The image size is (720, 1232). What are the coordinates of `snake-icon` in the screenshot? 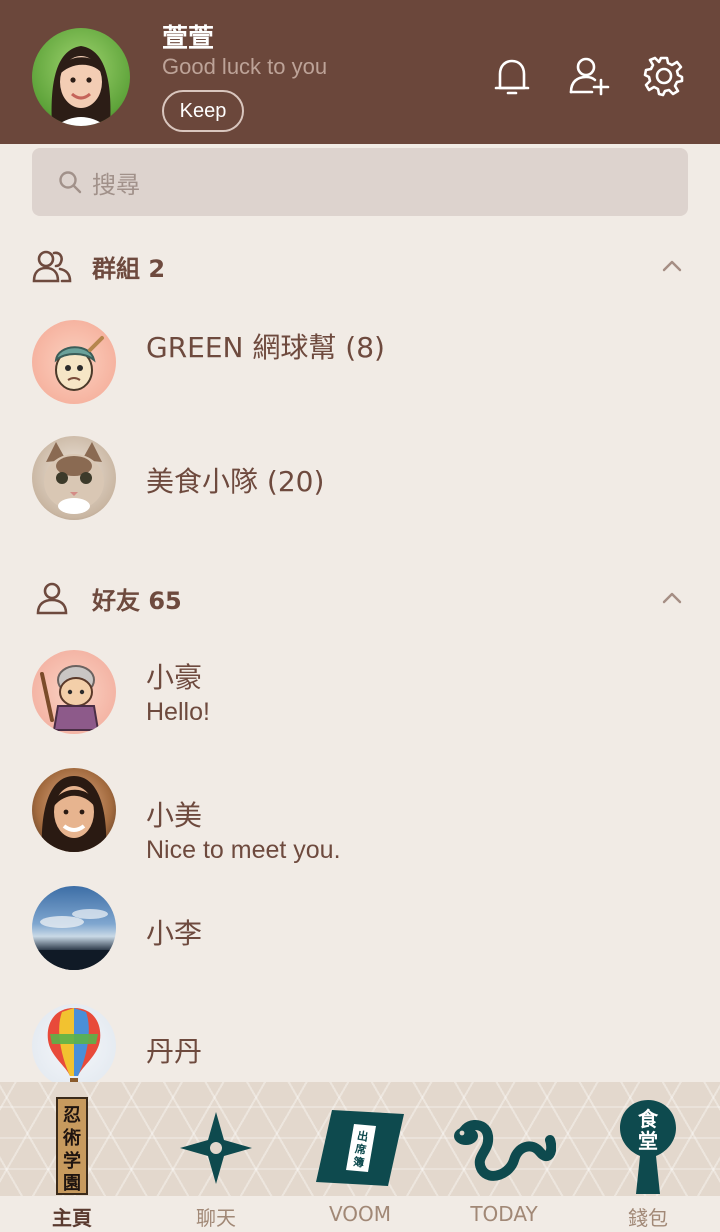 It's located at (505, 1150).